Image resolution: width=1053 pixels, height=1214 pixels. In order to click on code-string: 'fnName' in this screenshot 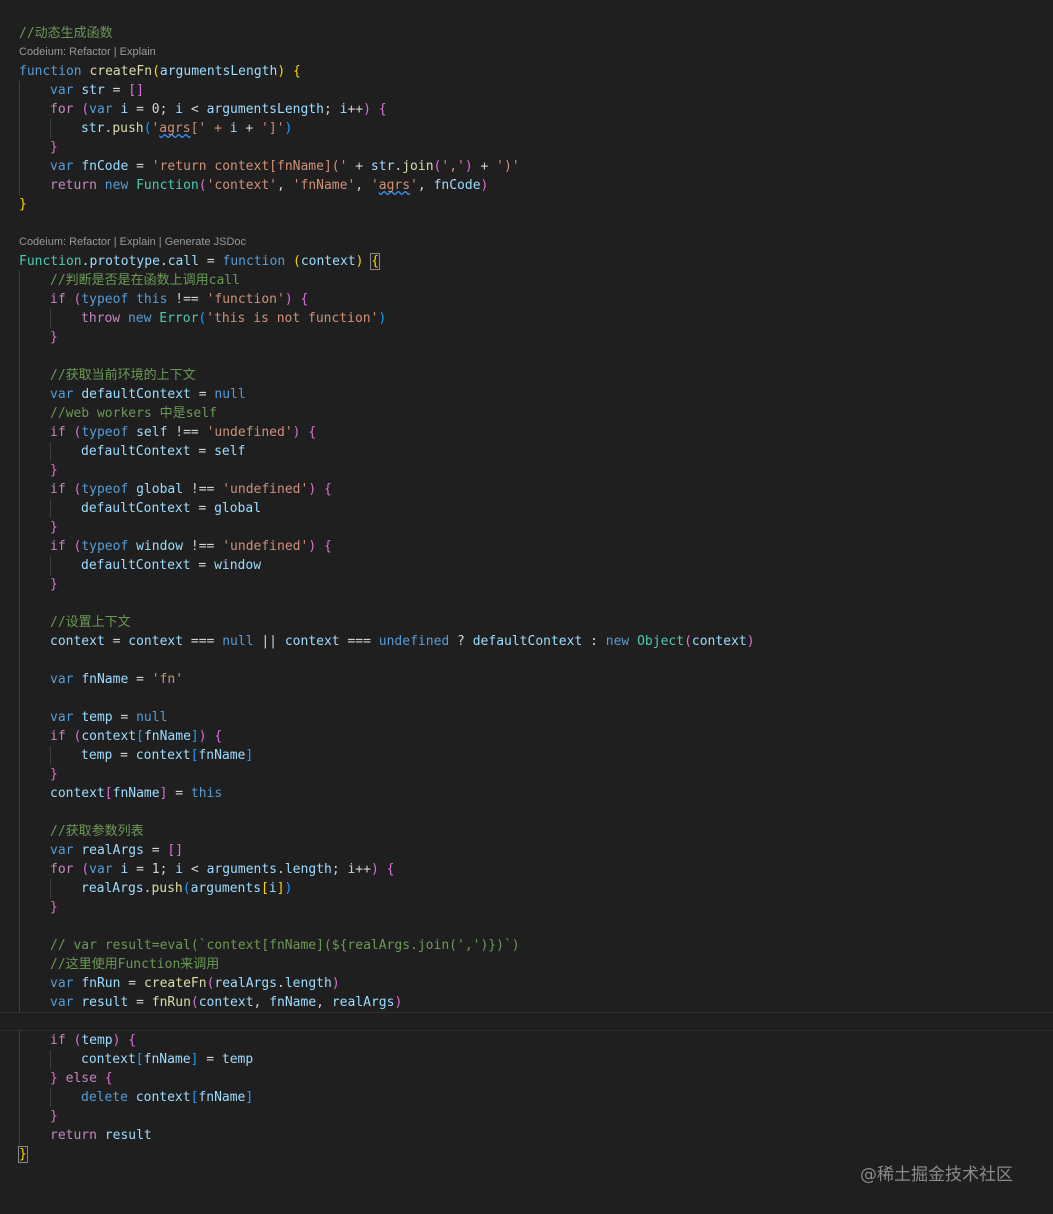, I will do `click(324, 185)`.